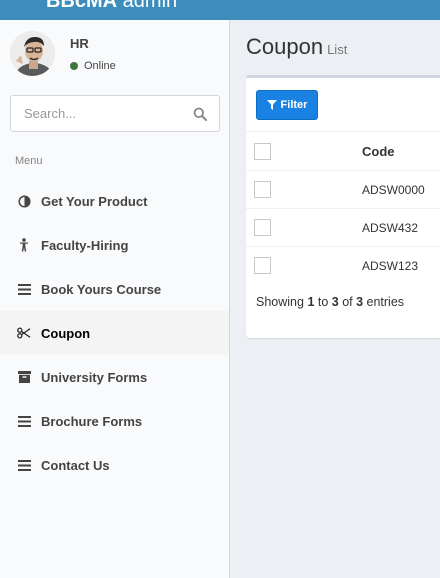 The width and height of the screenshot is (440, 578). What do you see at coordinates (24, 245) in the screenshot?
I see `person-icon` at bounding box center [24, 245].